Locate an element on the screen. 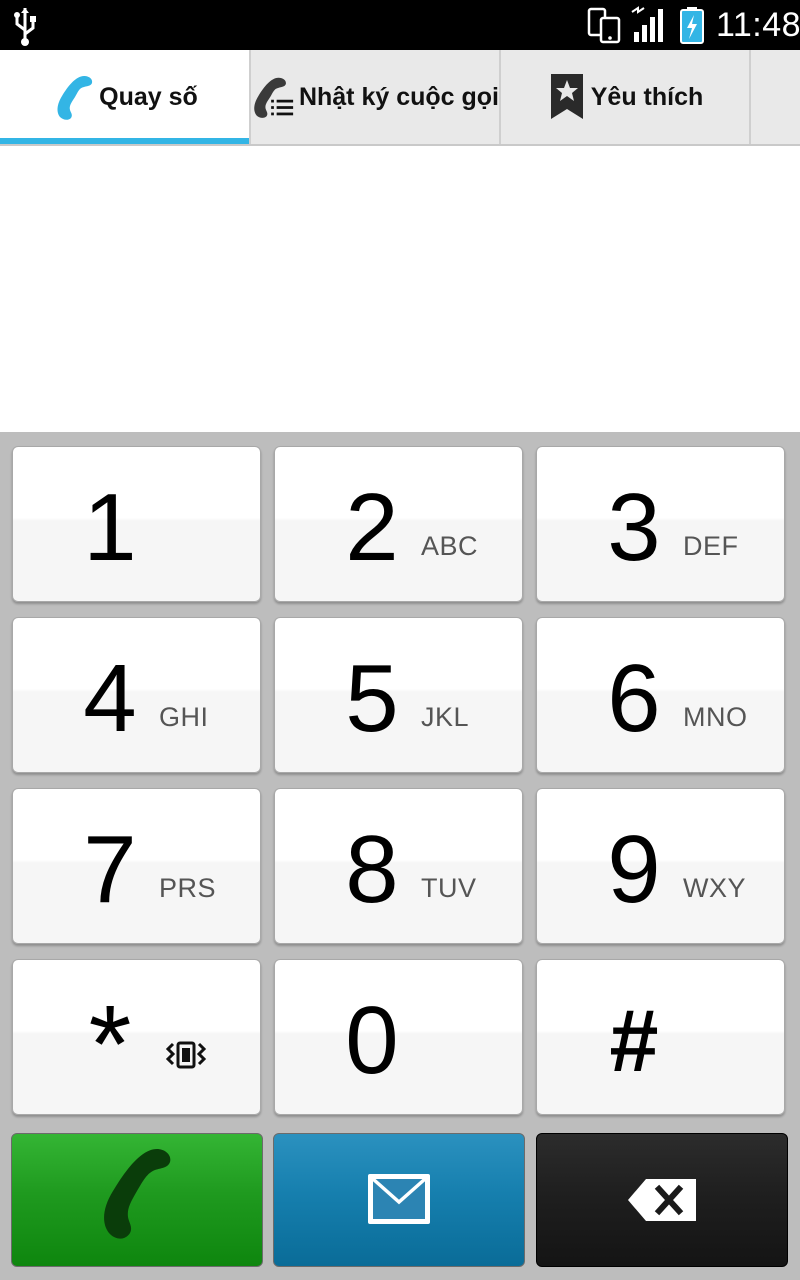 The height and width of the screenshot is (1280, 800). battery-charging-icon is located at coordinates (692, 25).